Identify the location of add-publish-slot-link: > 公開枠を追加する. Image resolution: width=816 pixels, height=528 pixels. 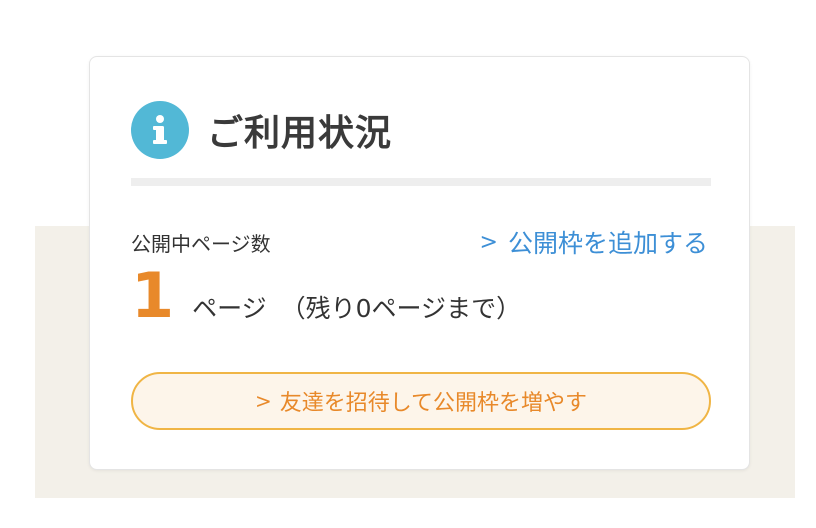
(594, 242).